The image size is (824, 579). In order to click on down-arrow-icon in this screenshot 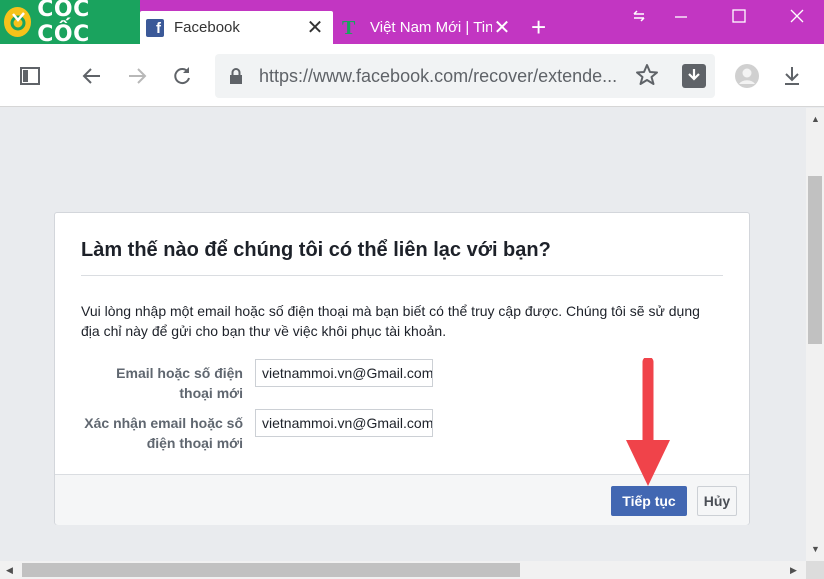, I will do `click(648, 425)`.